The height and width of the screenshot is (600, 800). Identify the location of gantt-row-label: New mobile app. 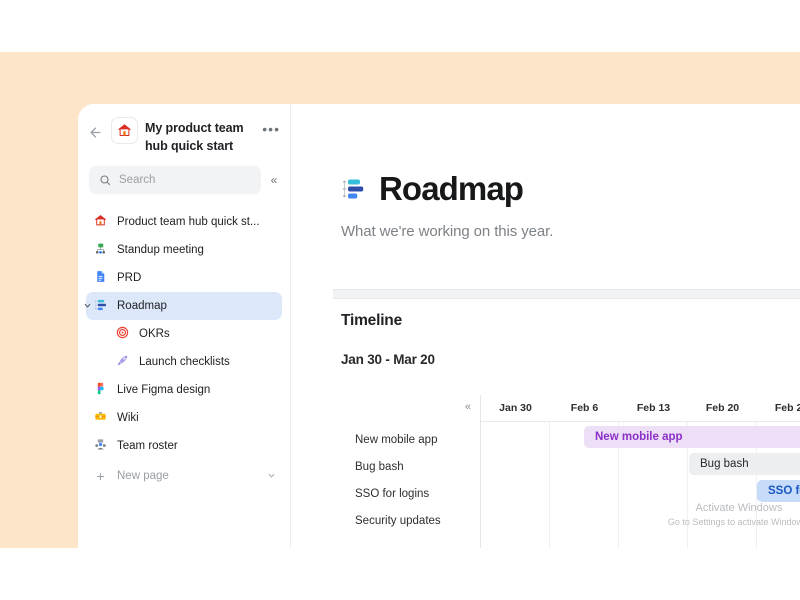
(407, 439).